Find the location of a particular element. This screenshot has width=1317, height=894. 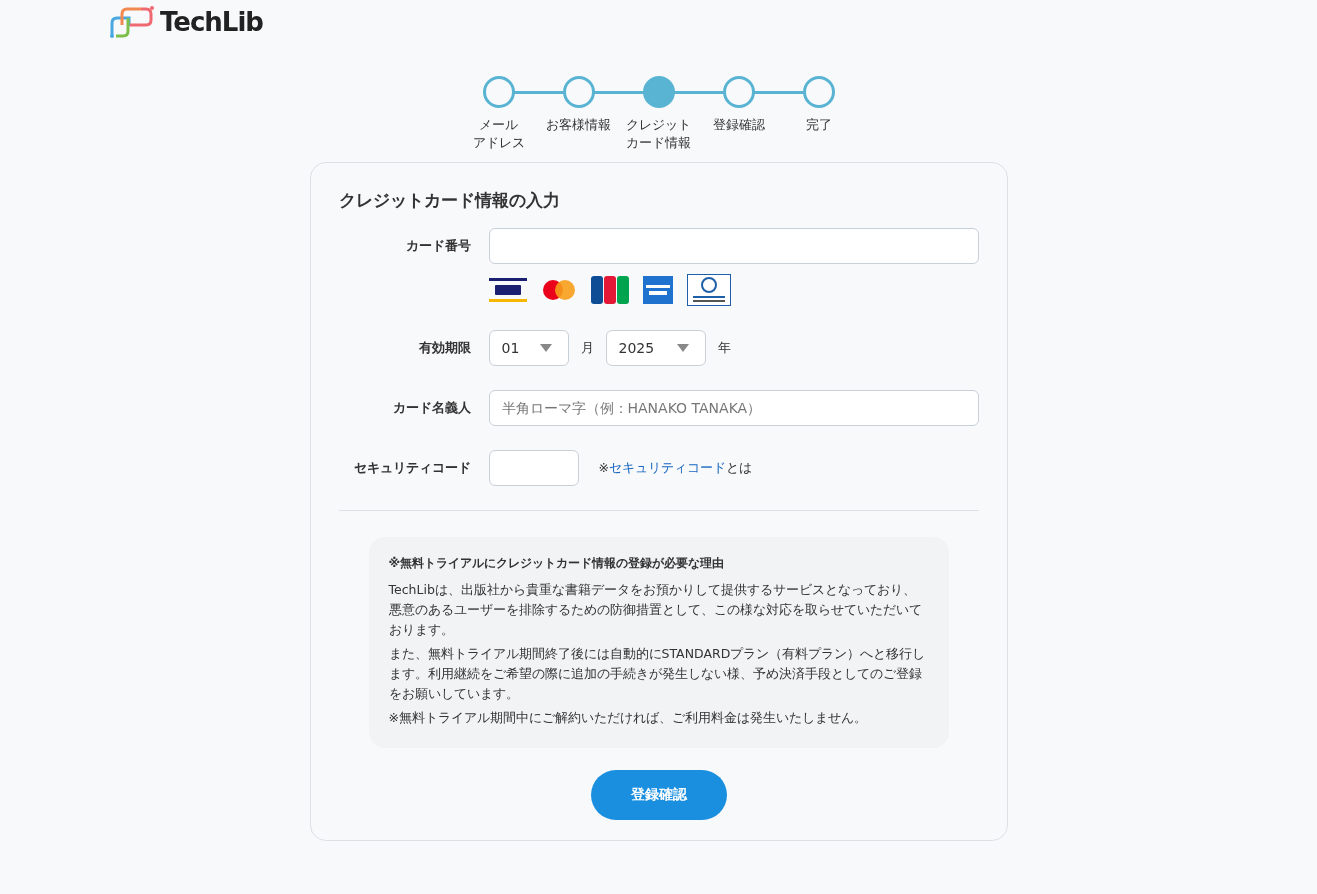

cardholder-field: 半角ローマ字（例：HANAKO TANAKA） is located at coordinates (733, 408).